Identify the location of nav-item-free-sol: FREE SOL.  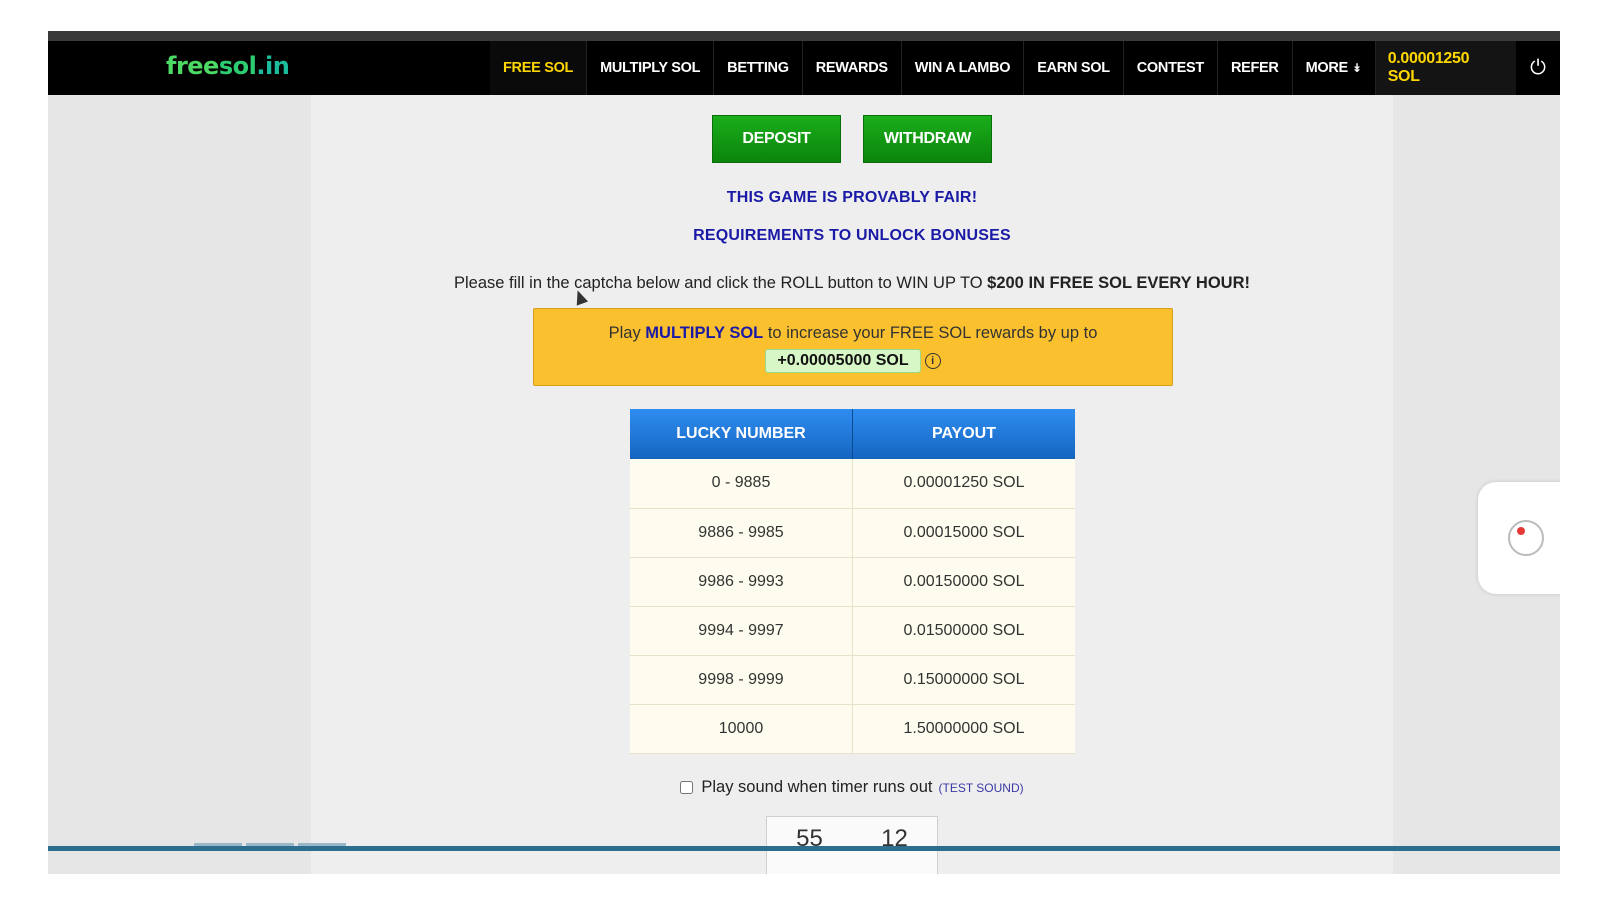
(539, 68).